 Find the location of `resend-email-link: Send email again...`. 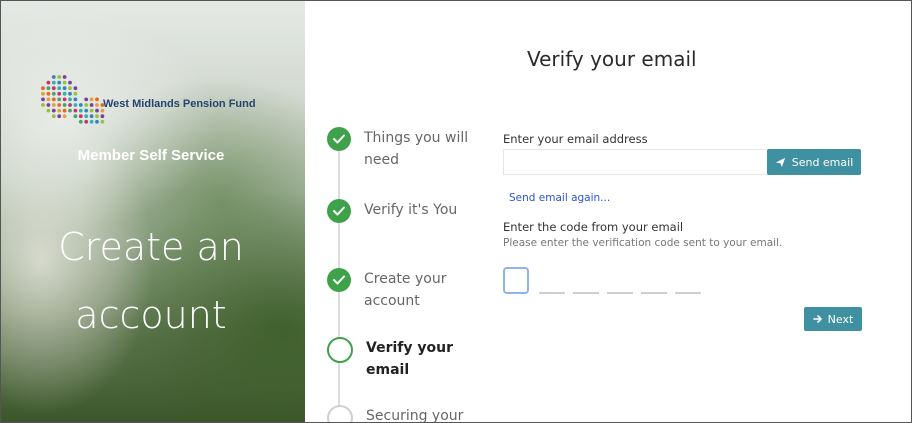

resend-email-link: Send email again... is located at coordinates (559, 198).